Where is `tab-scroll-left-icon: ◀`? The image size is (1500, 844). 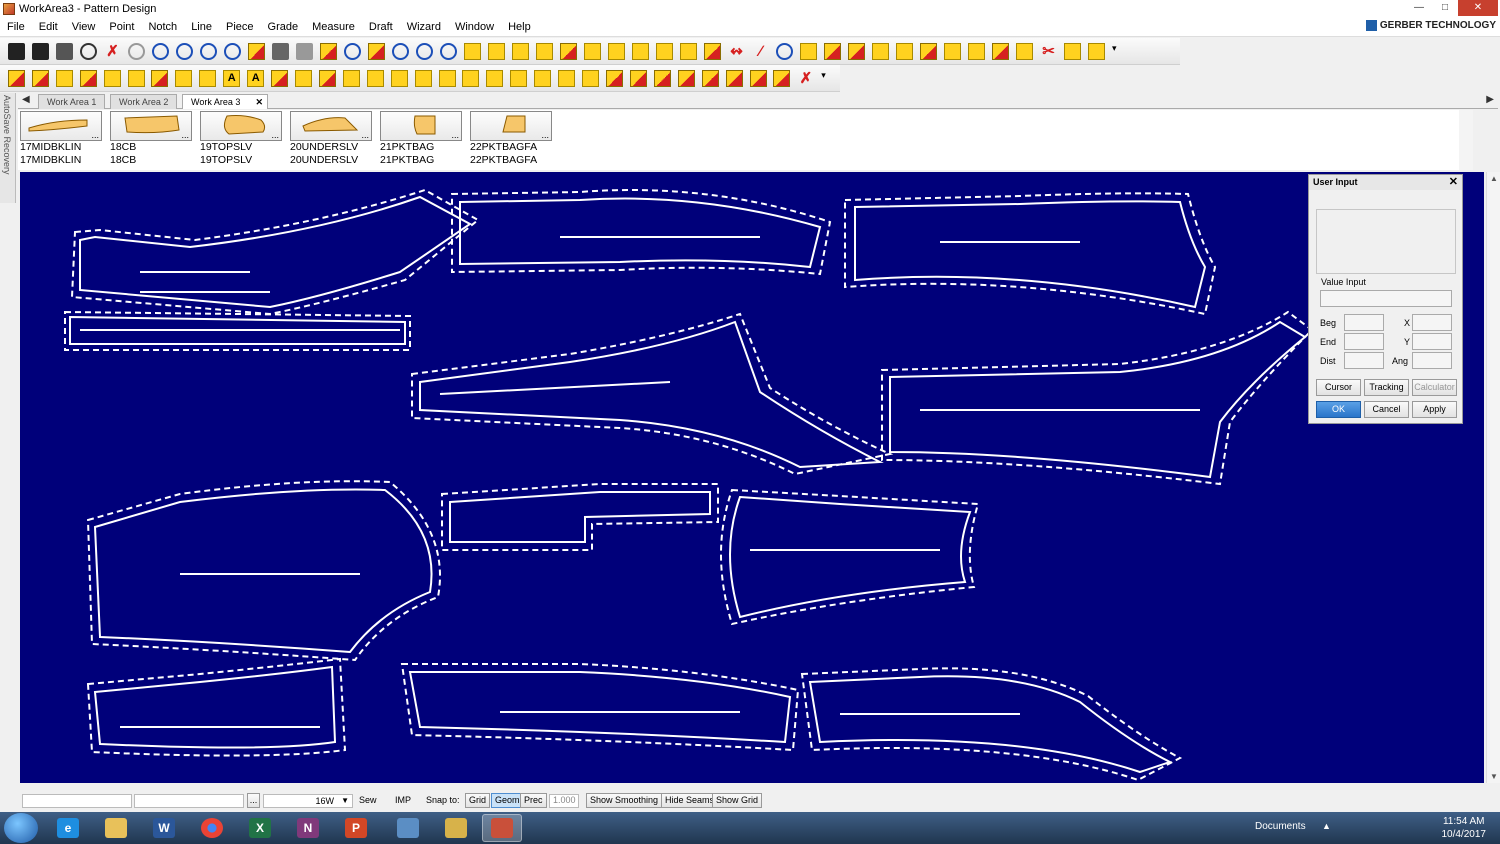
tab-scroll-left-icon: ◀ is located at coordinates (26, 99).